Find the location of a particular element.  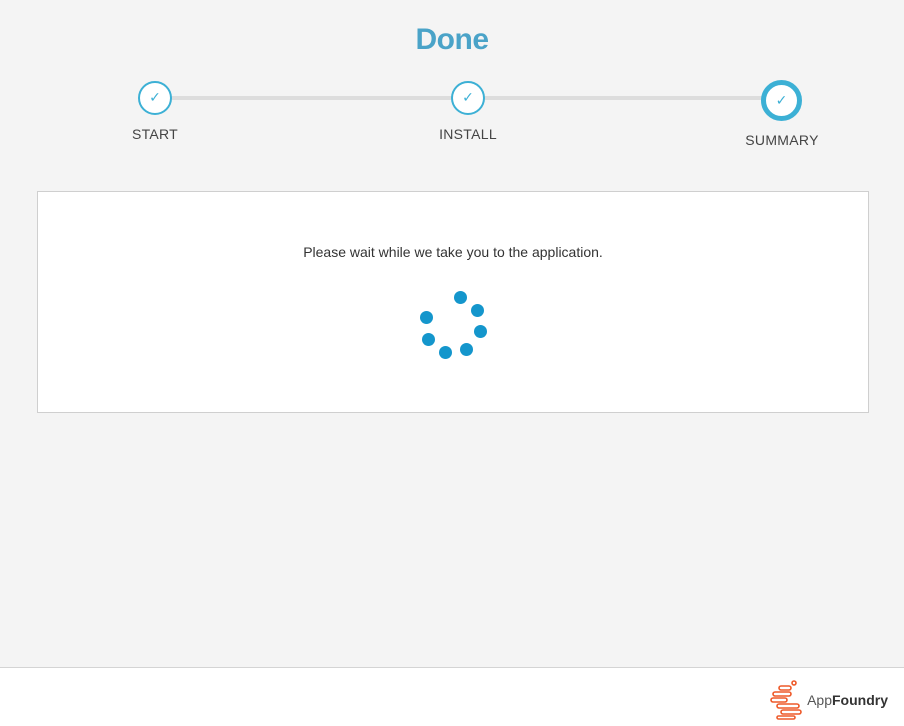

step-start-check-icon: ✓ is located at coordinates (155, 98).